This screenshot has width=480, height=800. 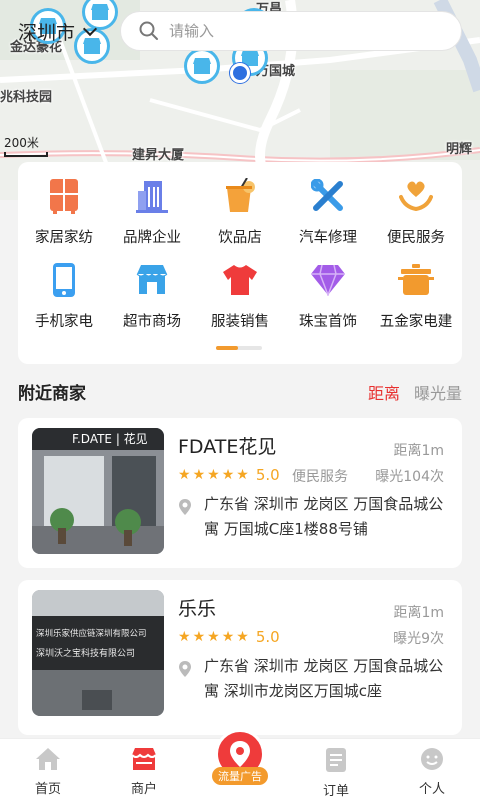 What do you see at coordinates (152, 218) in the screenshot?
I see `category-brand-enterprise: 品牌企业` at bounding box center [152, 218].